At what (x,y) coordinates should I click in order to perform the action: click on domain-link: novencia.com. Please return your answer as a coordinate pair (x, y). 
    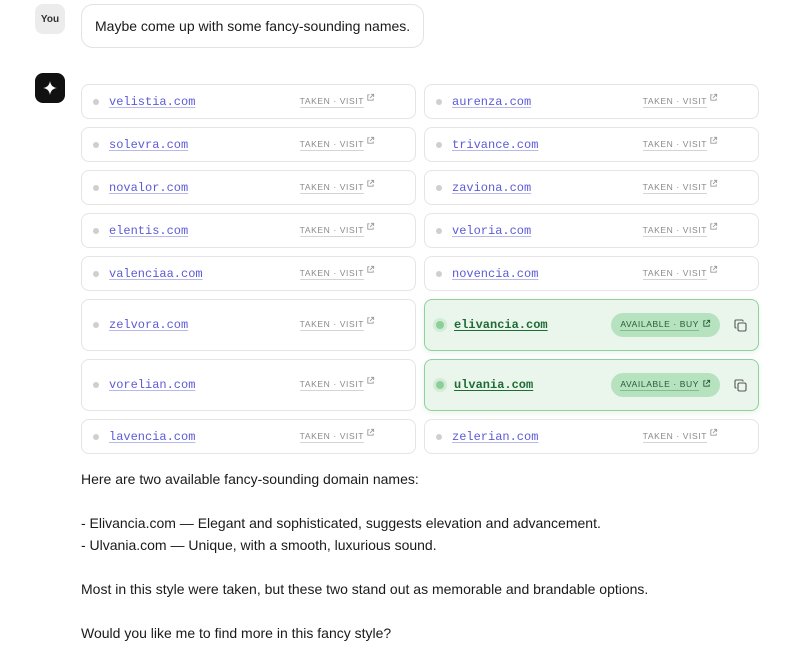
    Looking at the image, I should click on (495, 274).